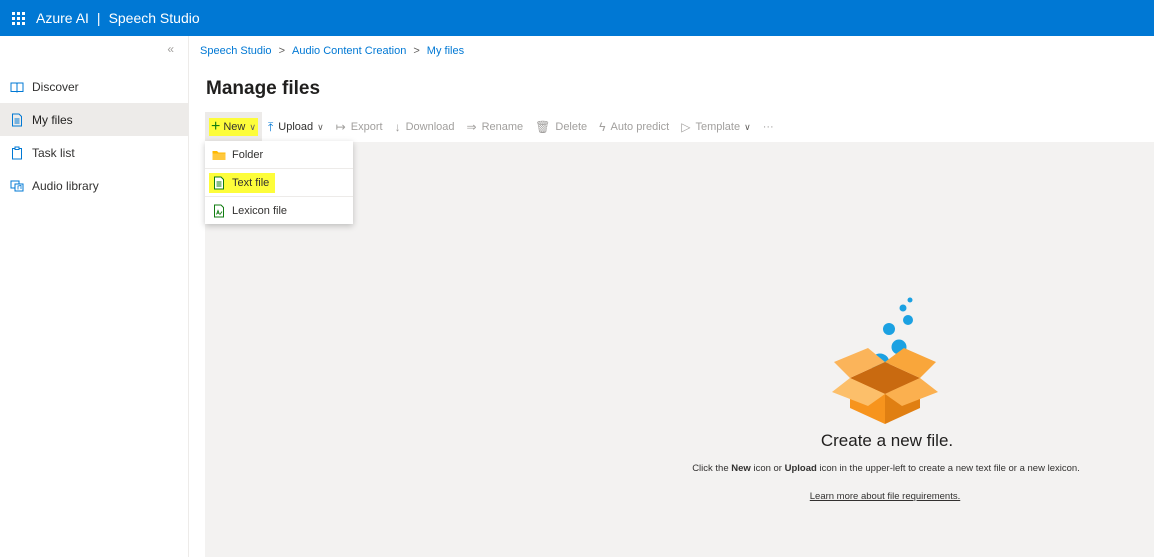  What do you see at coordinates (767, 468) in the screenshot?
I see `desc-text: icon or` at bounding box center [767, 468].